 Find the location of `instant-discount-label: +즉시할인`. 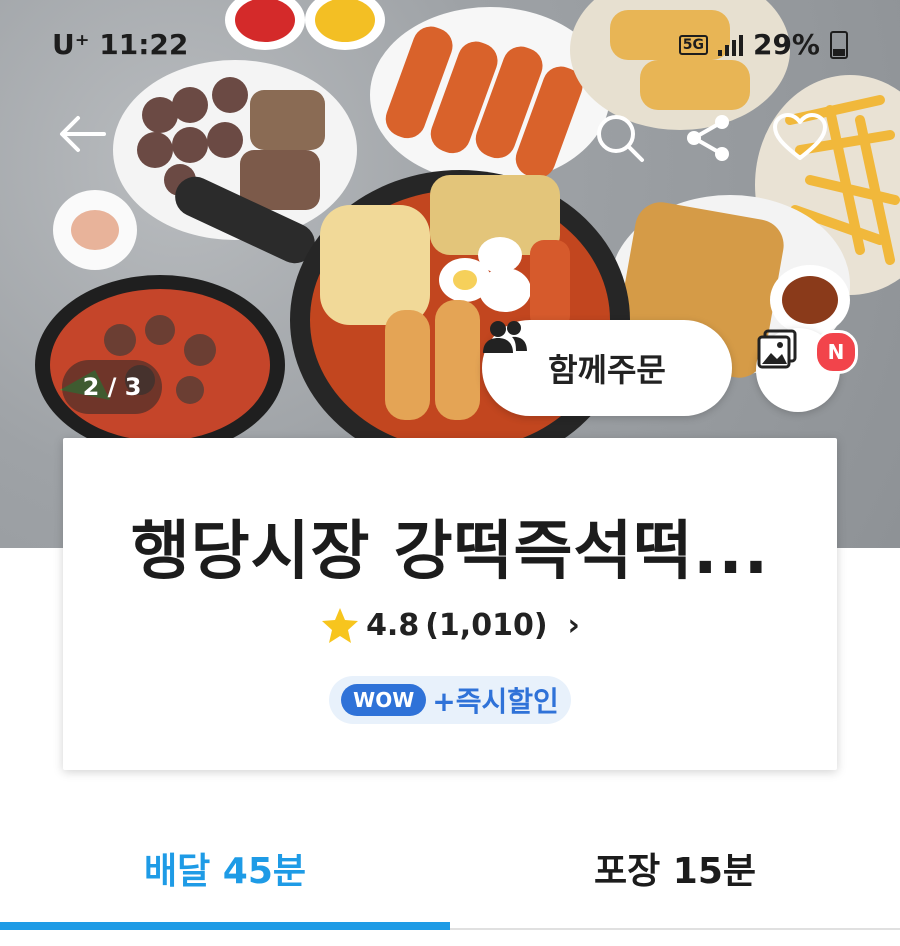

instant-discount-label: +즉시할인 is located at coordinates (495, 701).